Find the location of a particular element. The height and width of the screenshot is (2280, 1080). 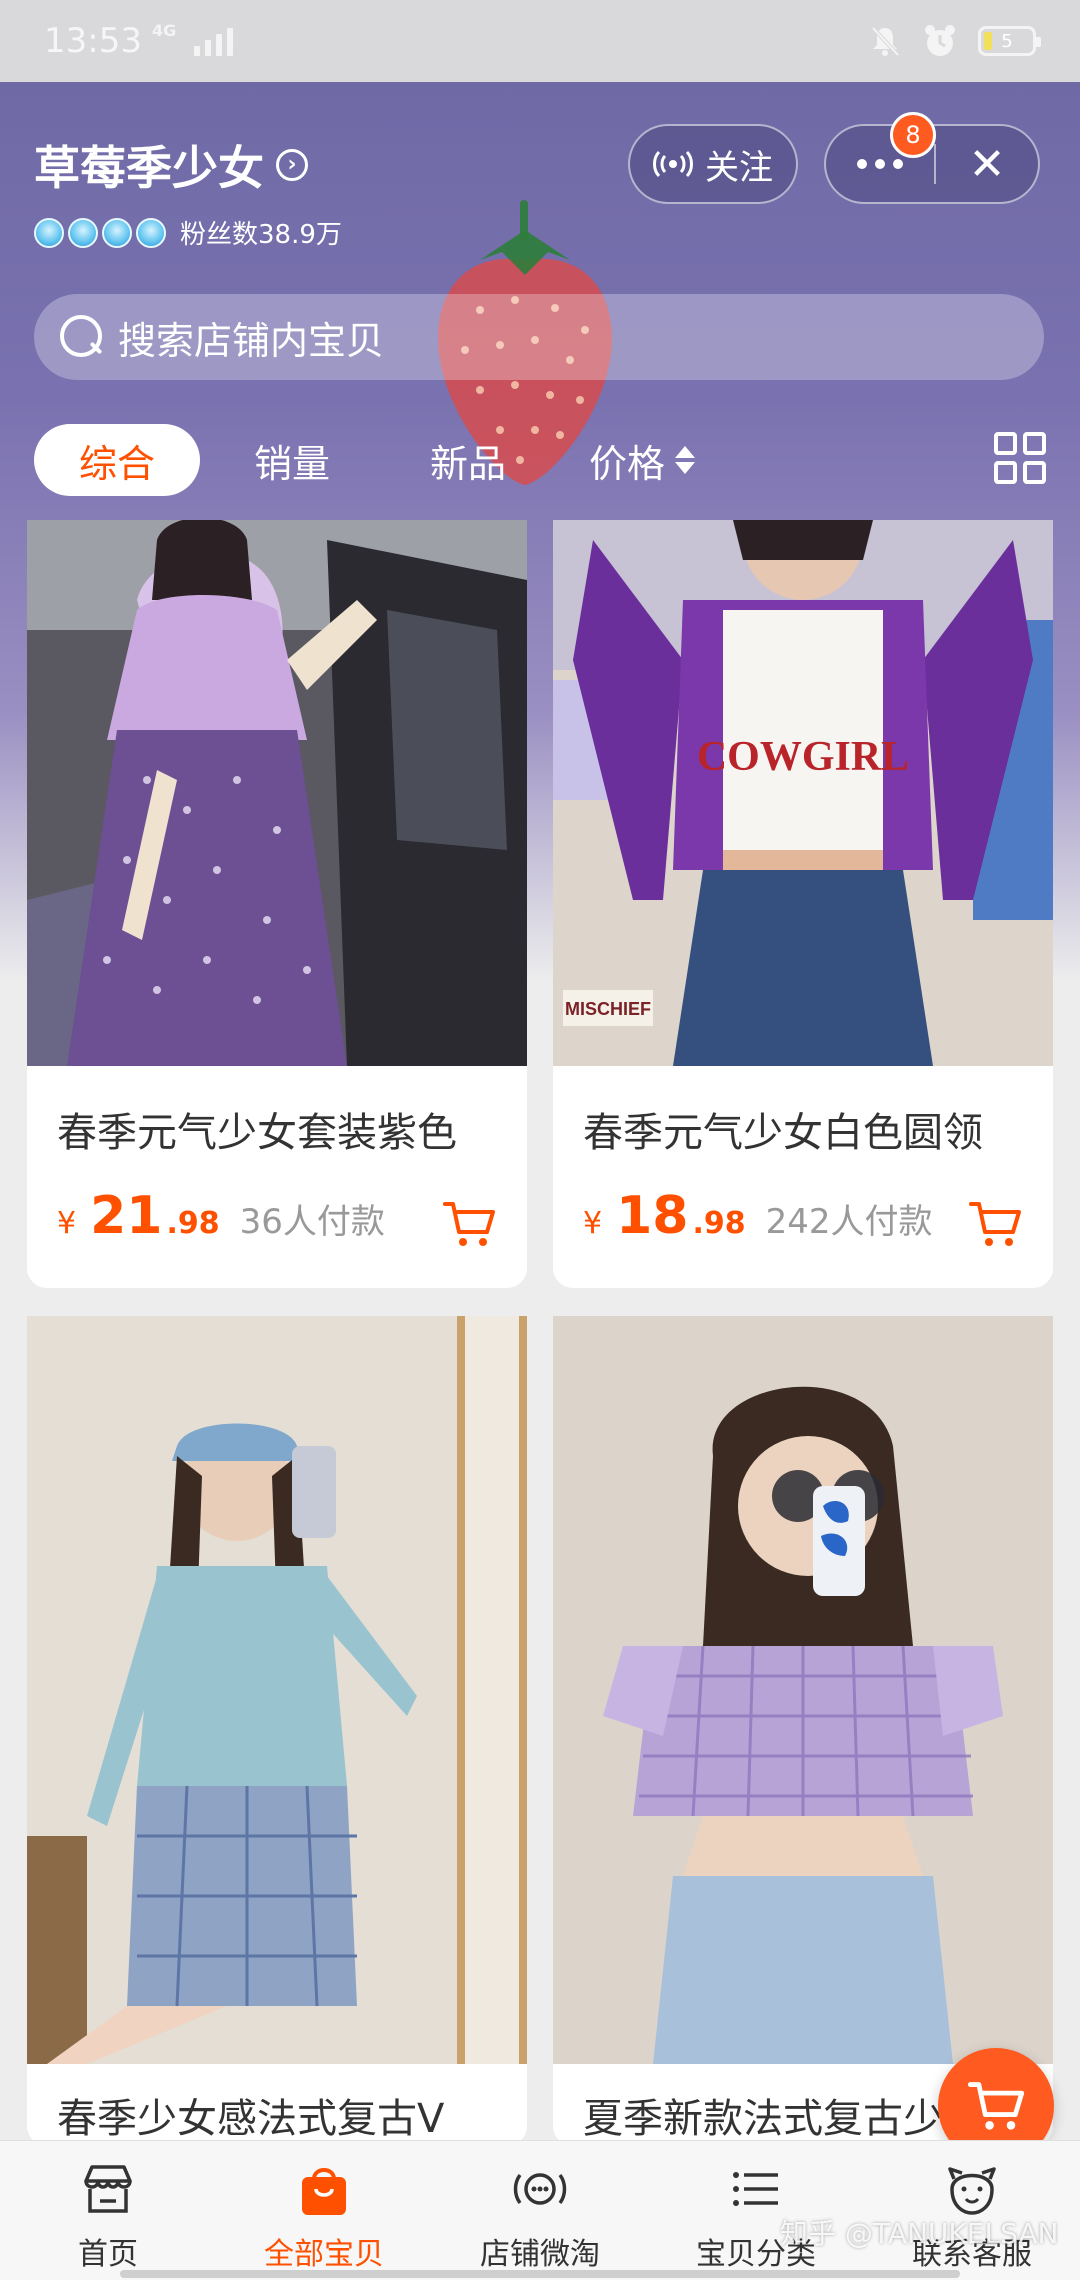

tab-sales: 销量 is located at coordinates (292, 460).